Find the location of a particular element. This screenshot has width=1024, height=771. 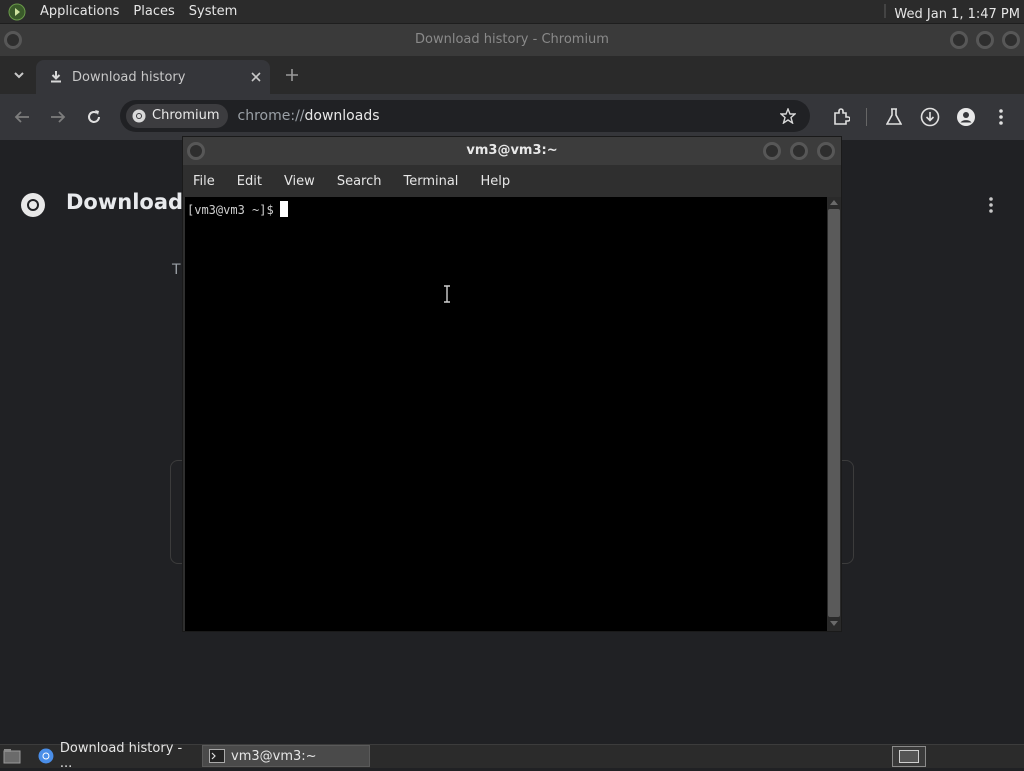

chromium-titlebar: Download history - Chromium is located at coordinates (512, 40).